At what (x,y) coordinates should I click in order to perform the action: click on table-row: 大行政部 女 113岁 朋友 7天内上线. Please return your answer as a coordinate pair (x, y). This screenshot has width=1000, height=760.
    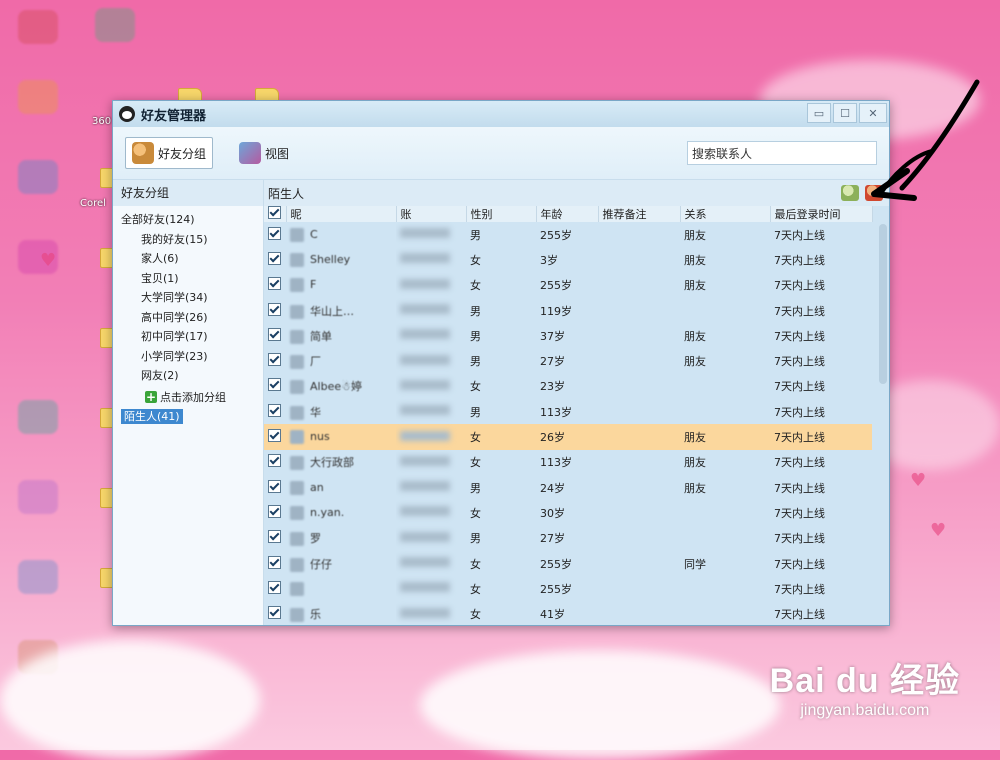
    Looking at the image, I should click on (568, 462).